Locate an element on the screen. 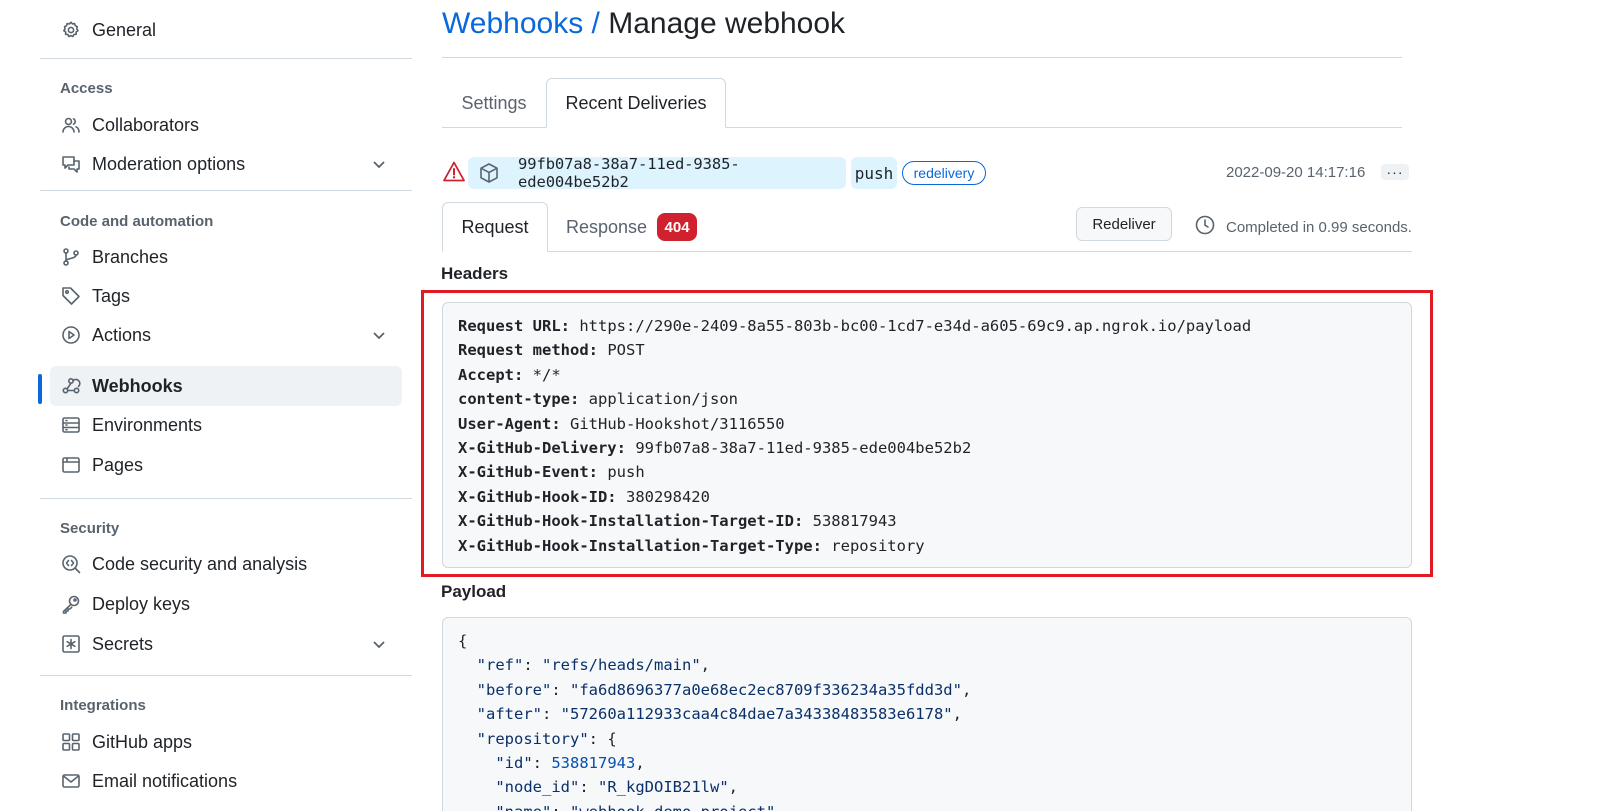  sidebar-item-label: Collaborators is located at coordinates (146, 124).